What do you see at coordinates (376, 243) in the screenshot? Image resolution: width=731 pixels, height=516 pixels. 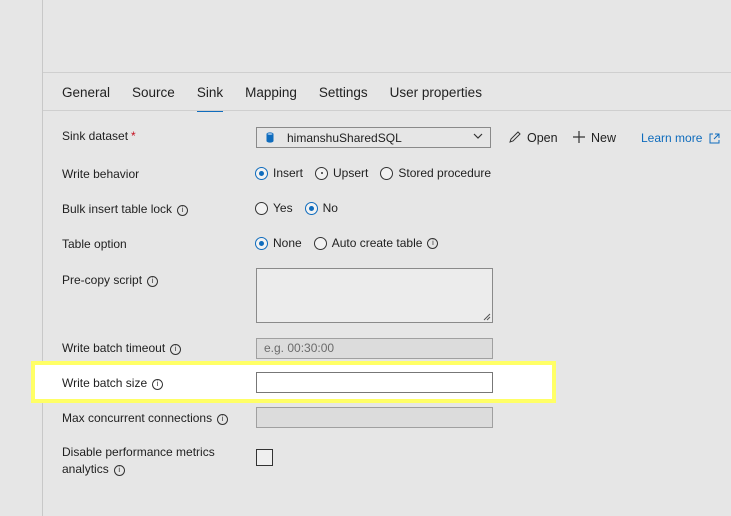 I see `radio-auto-create-table: Auto create table i` at bounding box center [376, 243].